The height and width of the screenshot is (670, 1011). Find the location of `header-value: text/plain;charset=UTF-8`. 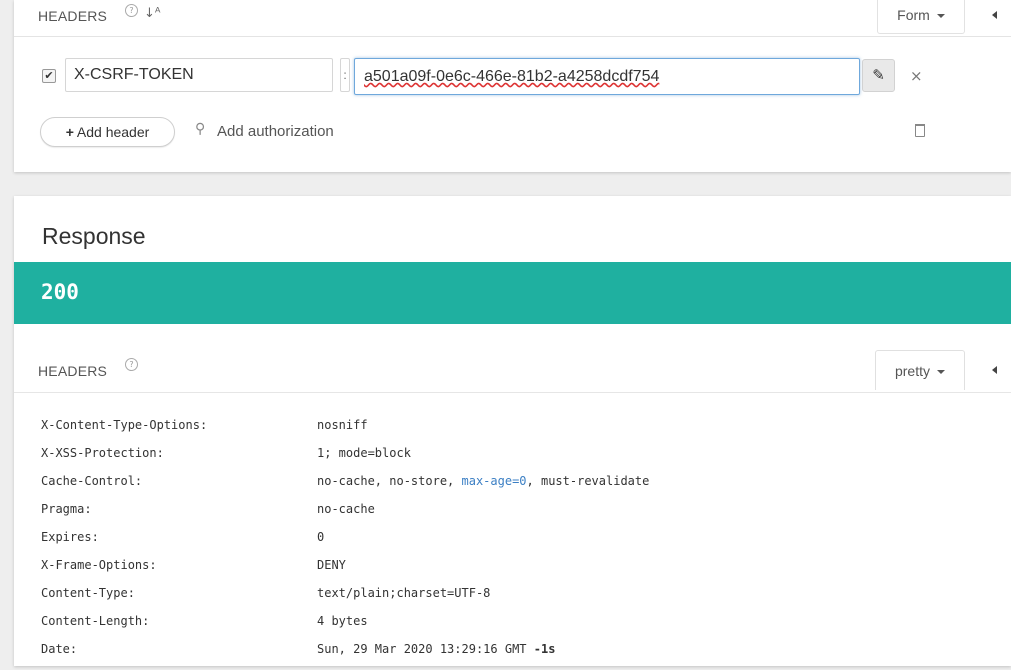

header-value: text/plain;charset=UTF-8 is located at coordinates (404, 593).